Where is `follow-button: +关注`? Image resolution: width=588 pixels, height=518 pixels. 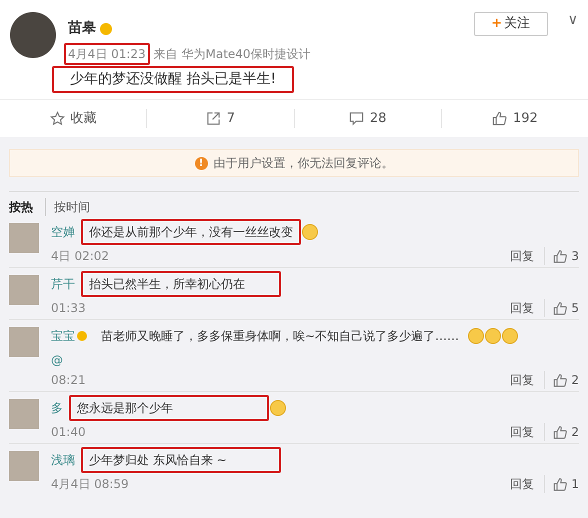 follow-button: +关注 is located at coordinates (511, 24).